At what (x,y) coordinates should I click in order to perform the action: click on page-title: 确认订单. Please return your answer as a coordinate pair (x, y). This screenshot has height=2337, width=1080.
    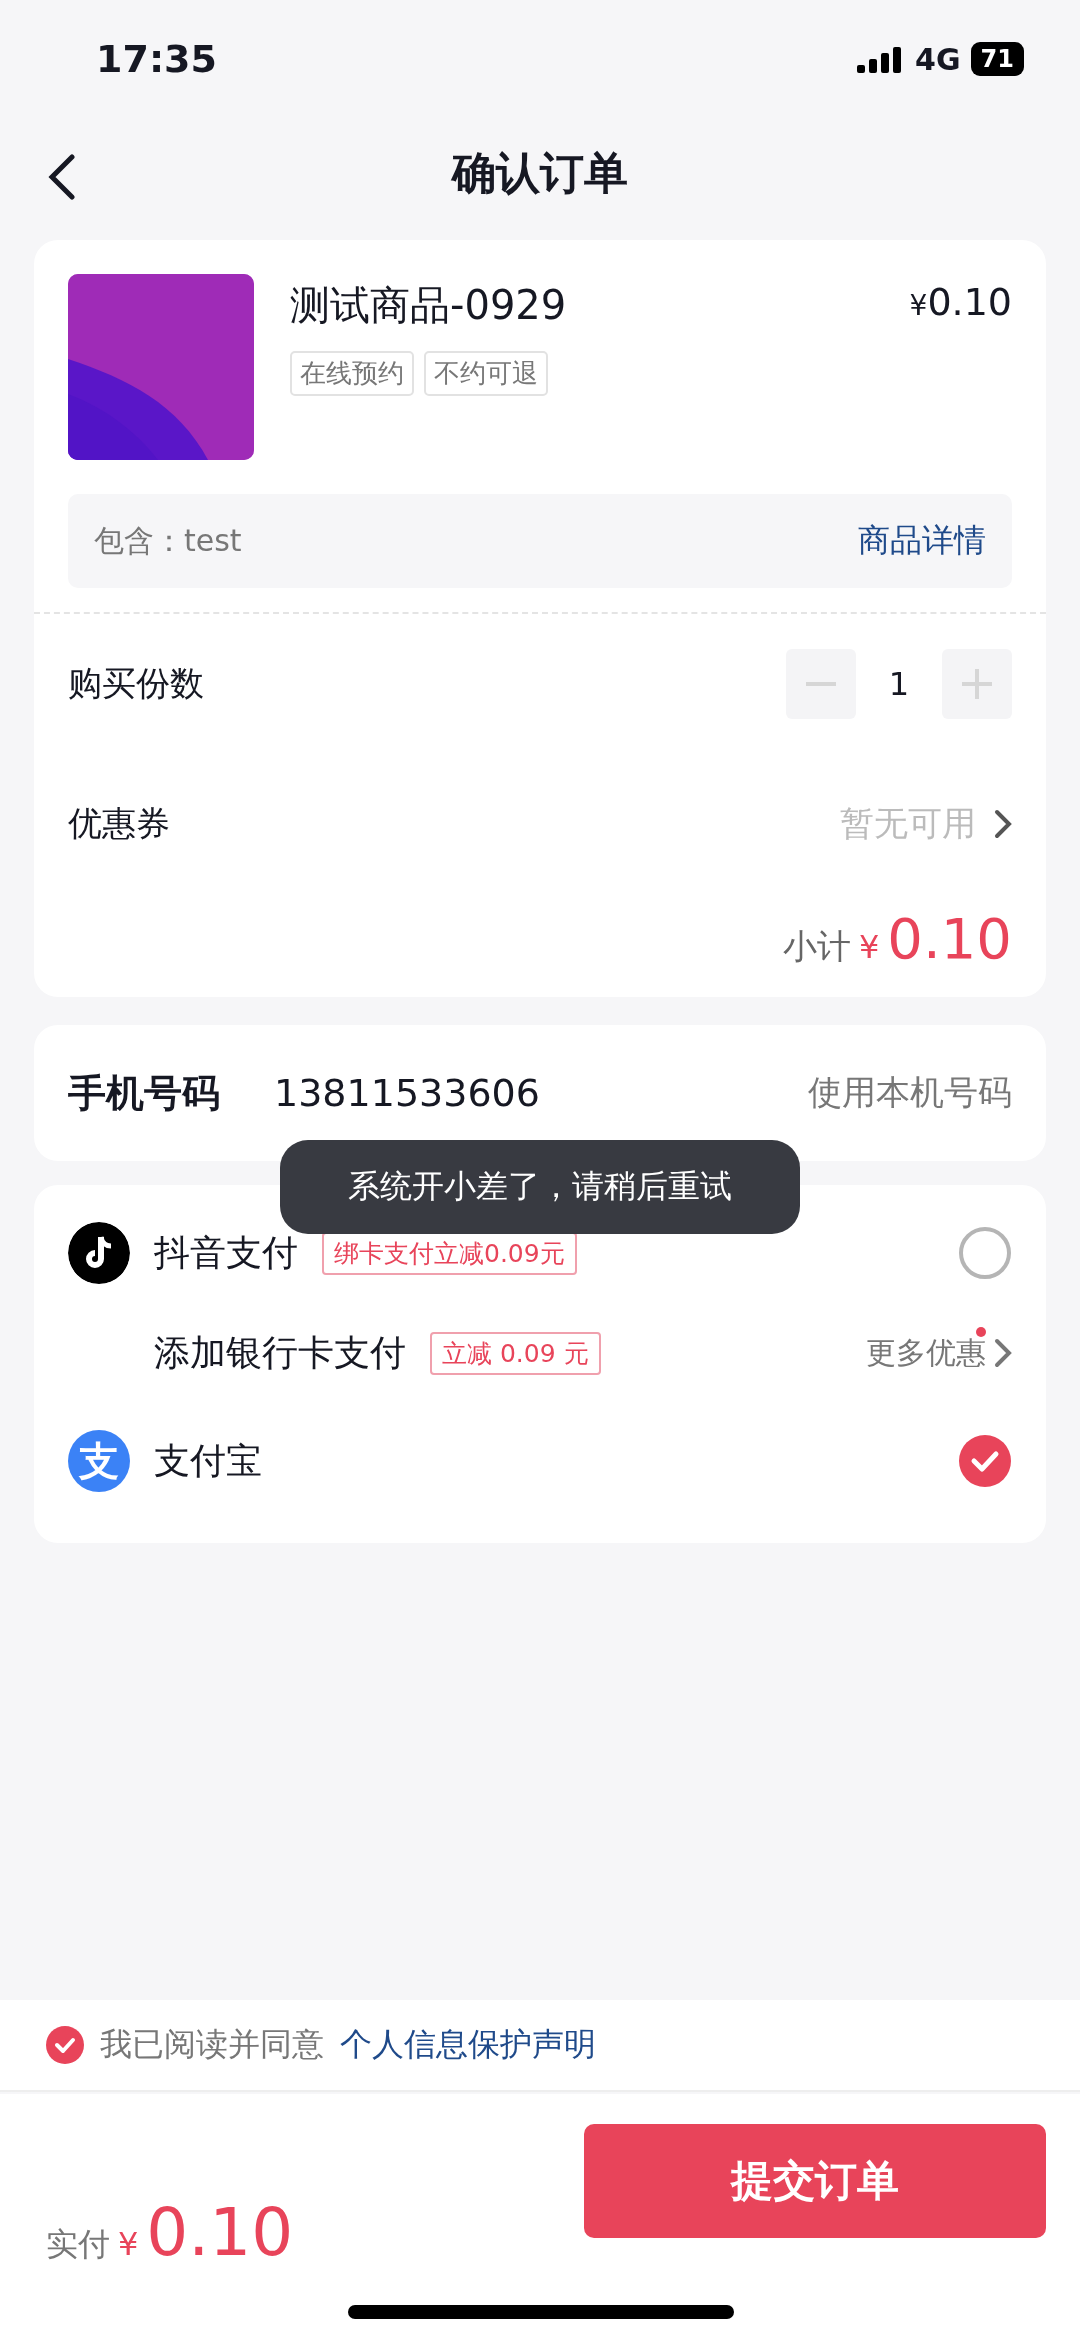
    Looking at the image, I should click on (540, 172).